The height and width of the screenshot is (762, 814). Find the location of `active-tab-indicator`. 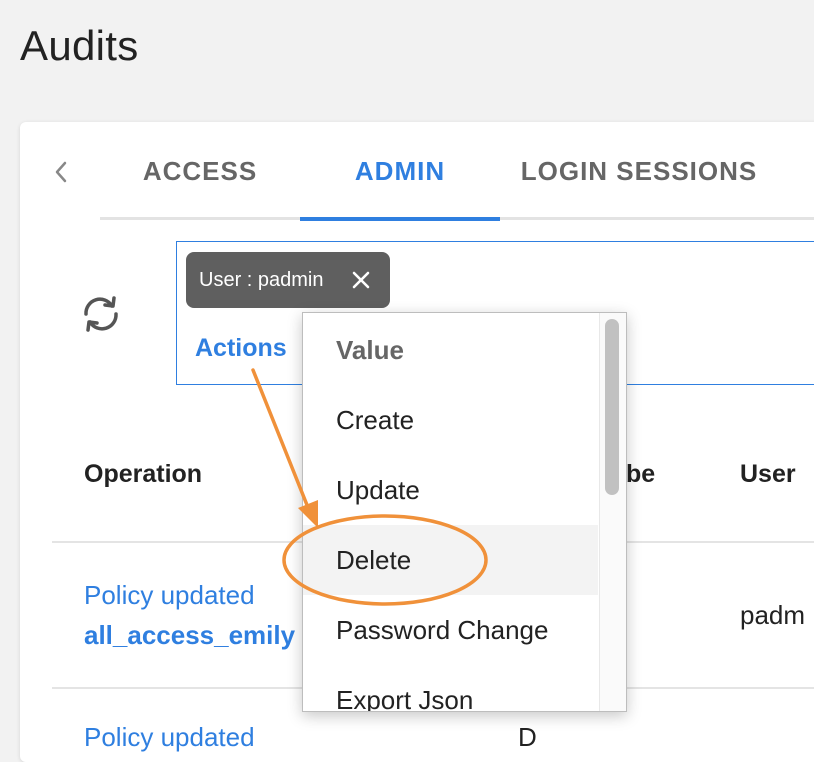

active-tab-indicator is located at coordinates (400, 219).